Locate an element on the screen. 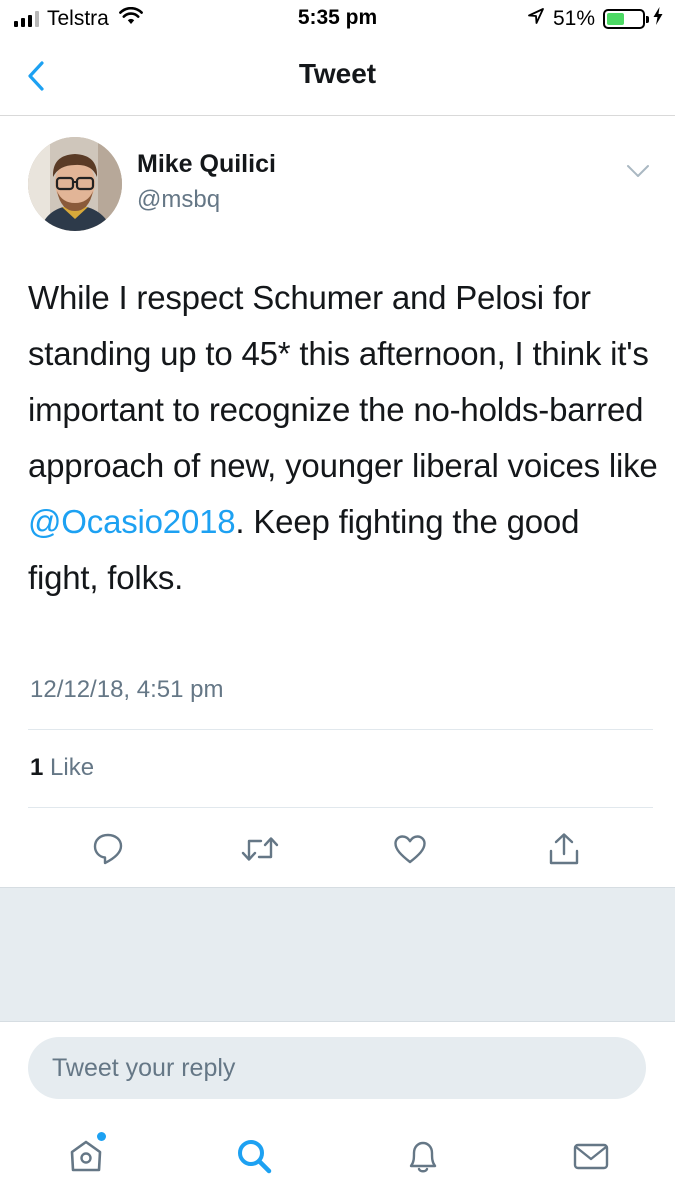 The image size is (675, 1200). reply-placeholder: Tweet your reply is located at coordinates (144, 1067).